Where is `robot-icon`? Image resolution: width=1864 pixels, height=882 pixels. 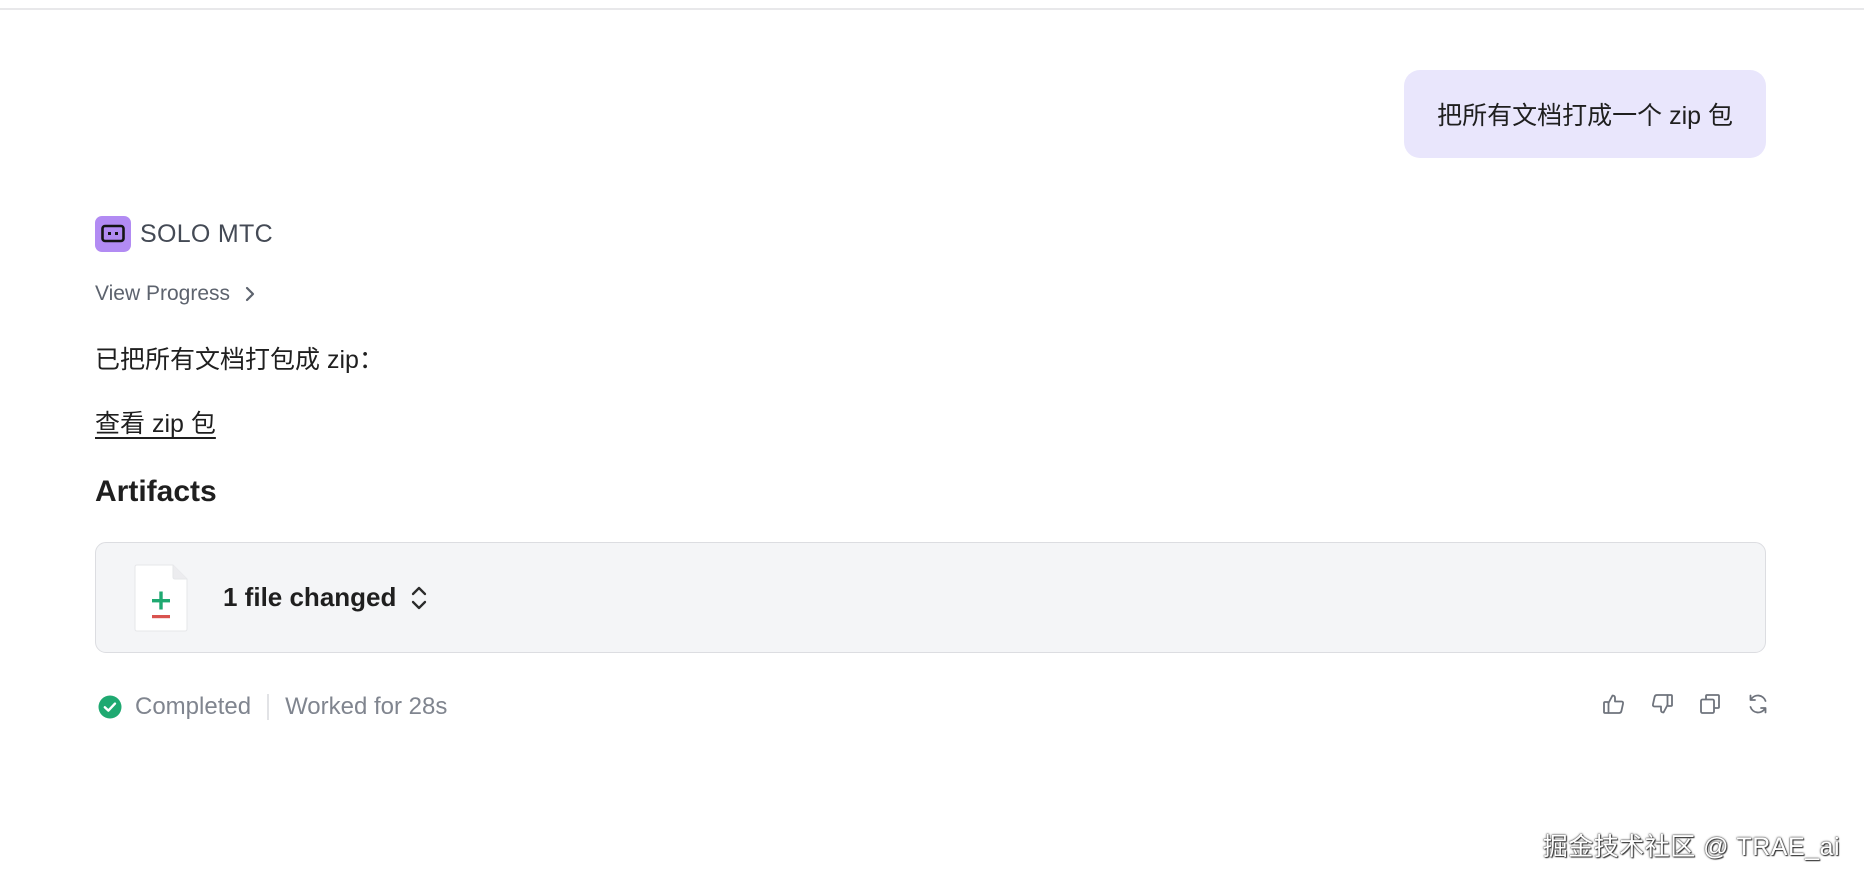
robot-icon is located at coordinates (113, 234).